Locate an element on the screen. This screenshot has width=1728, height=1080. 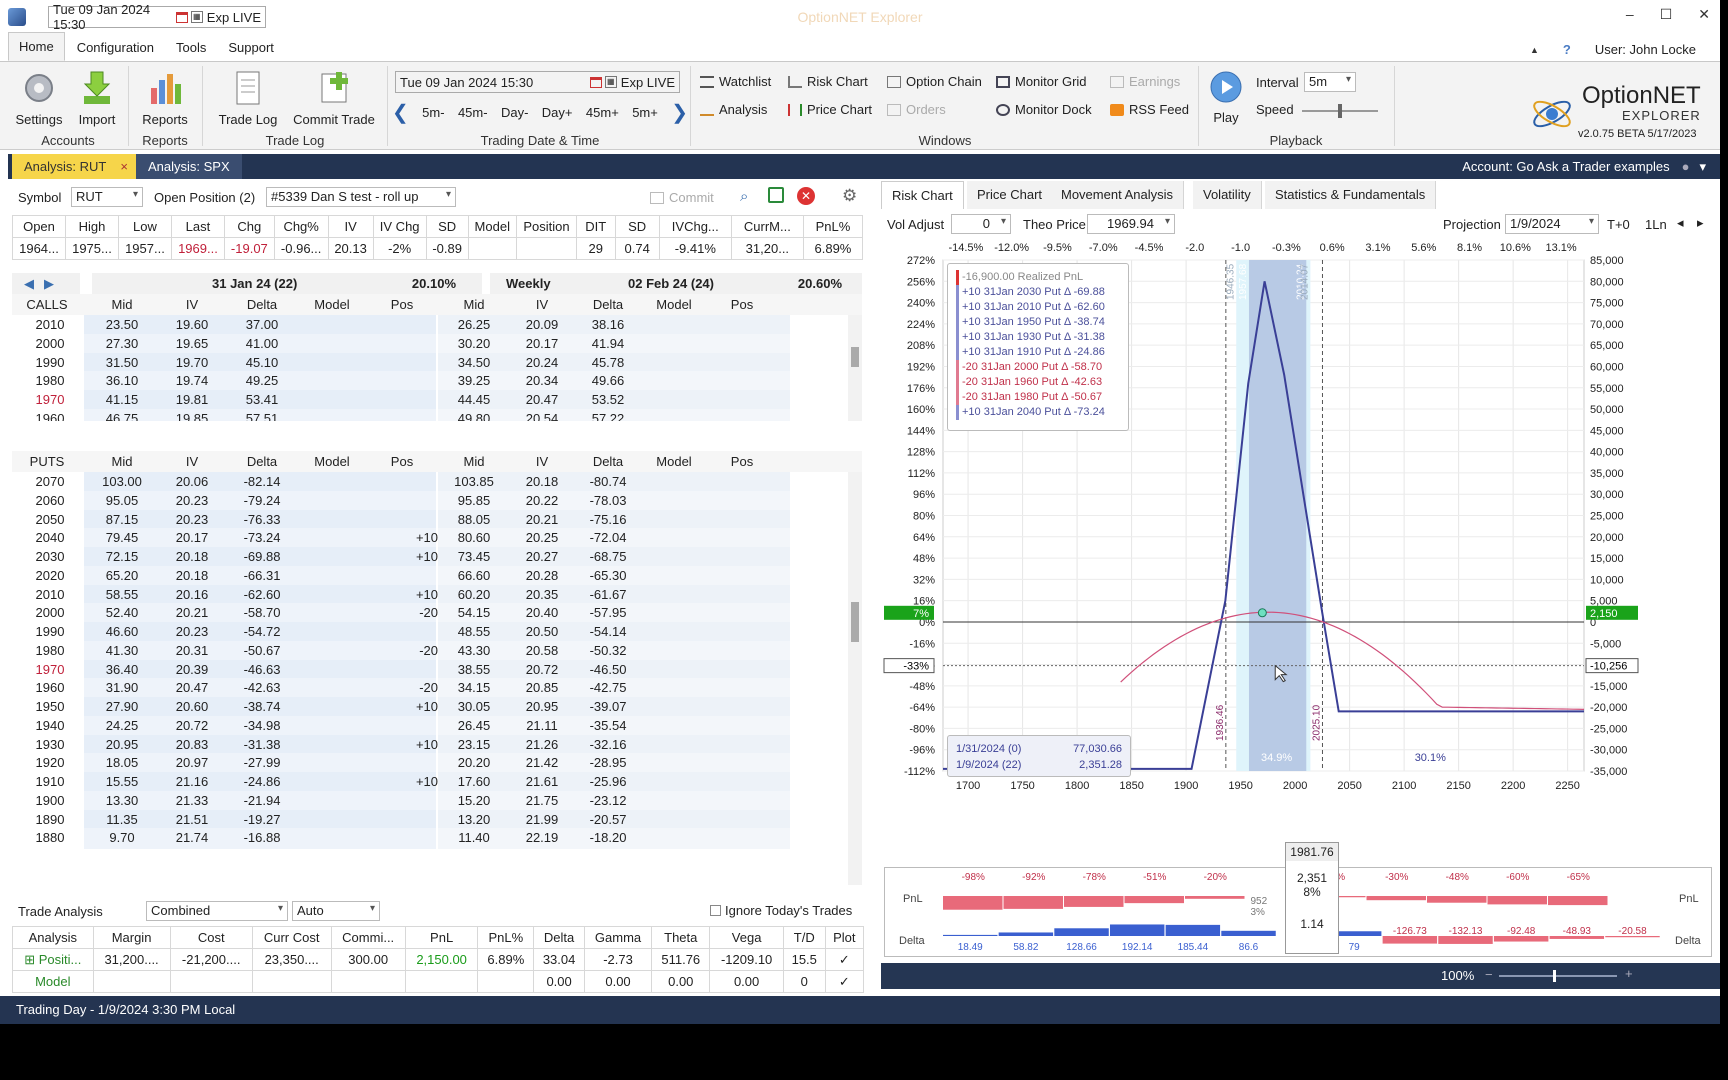
vol-adjust-spinner: 0 is located at coordinates (981, 224).